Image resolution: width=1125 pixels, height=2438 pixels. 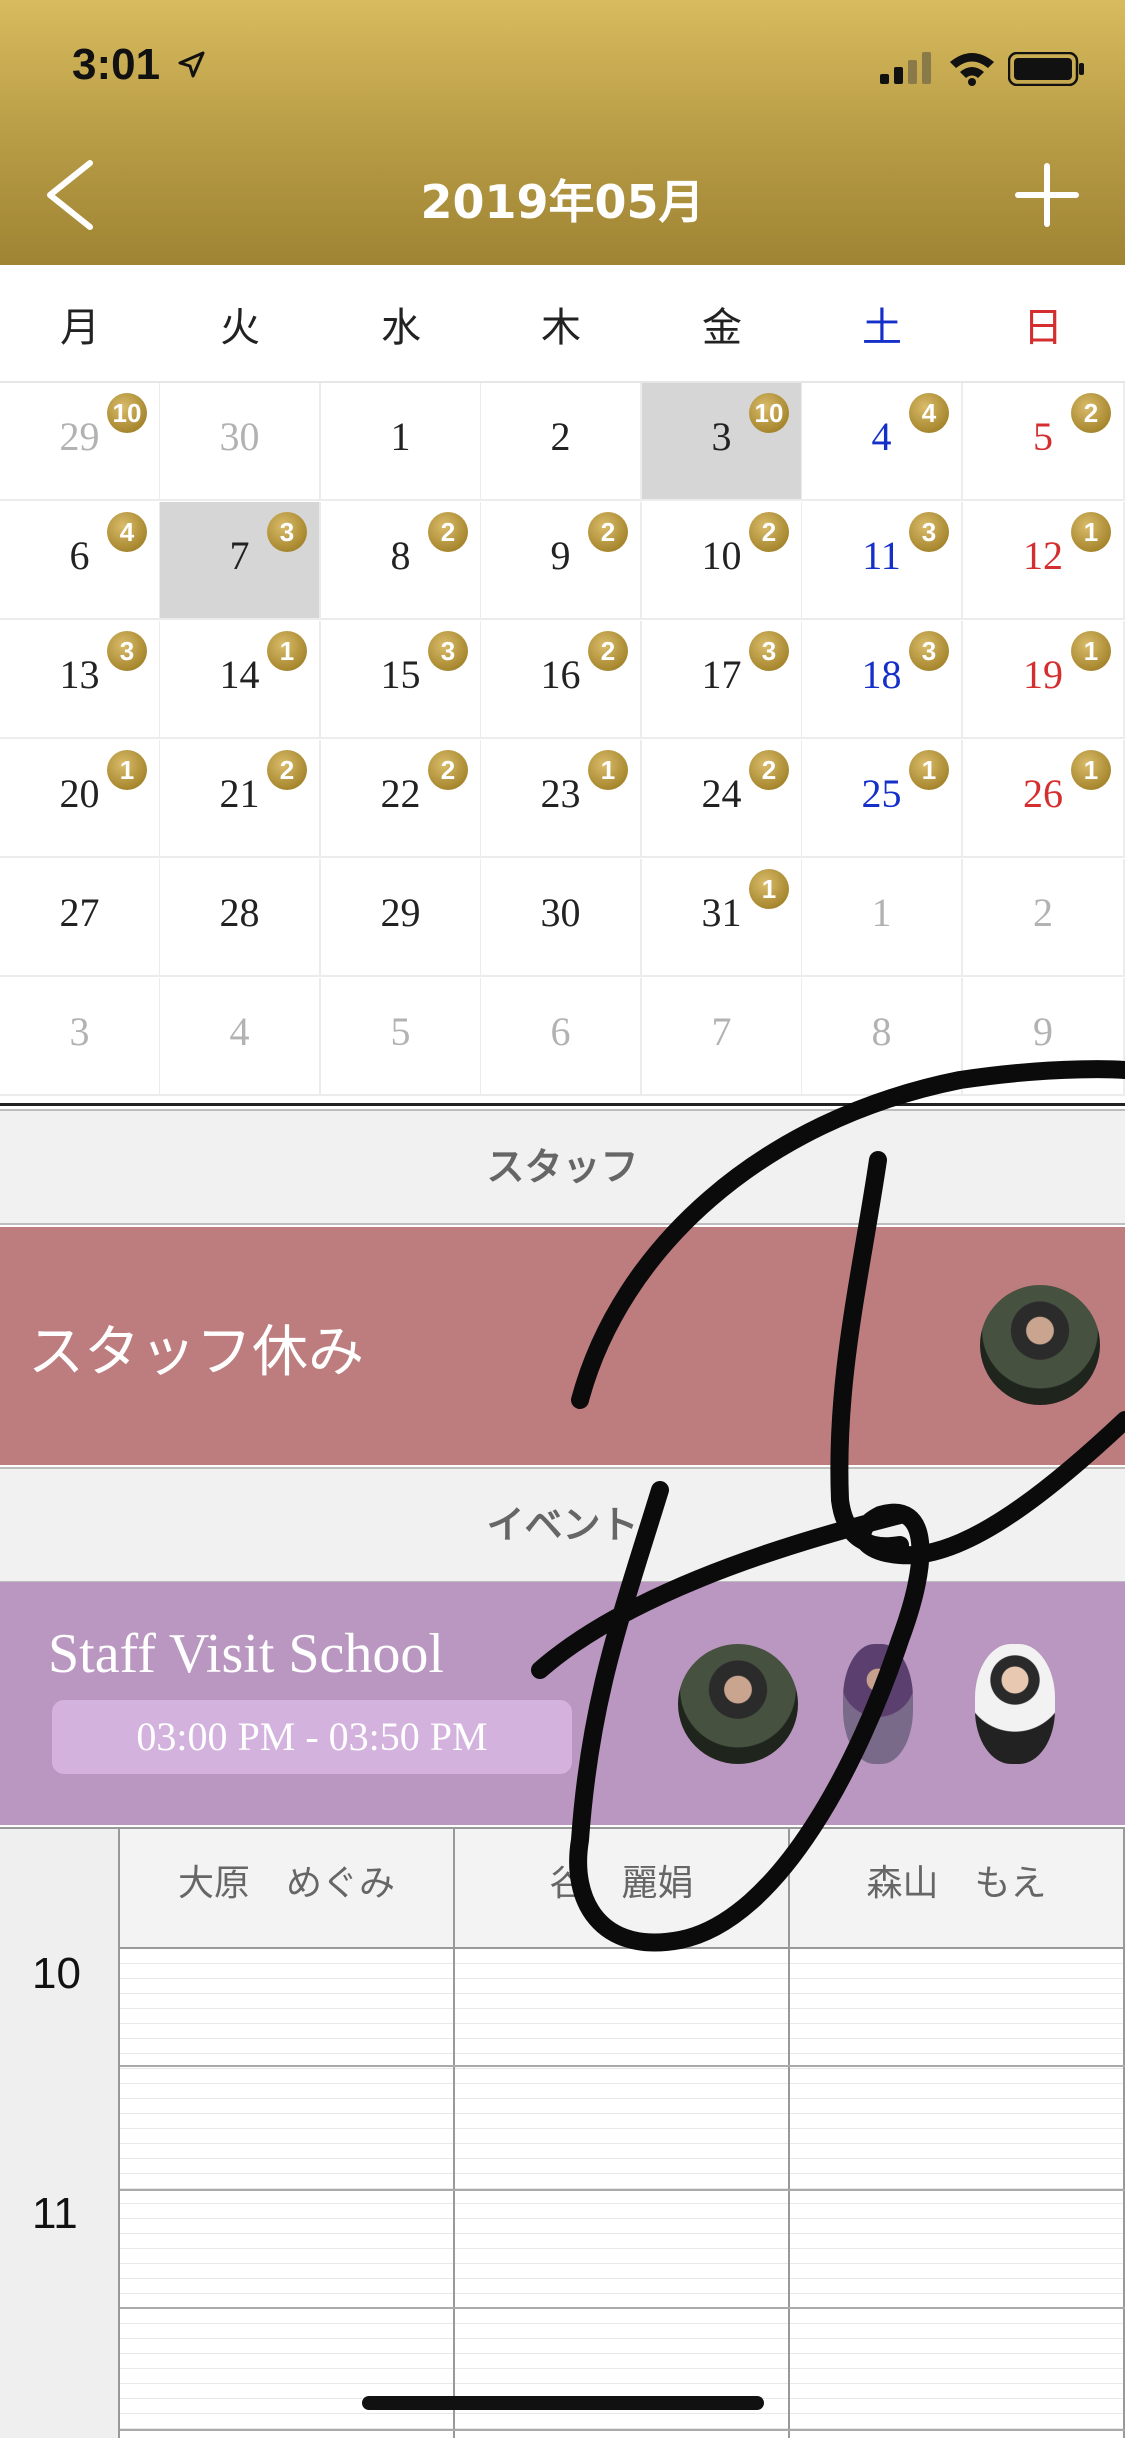 I want to click on calendar-day-cell: 23 1, so click(x=561, y=799).